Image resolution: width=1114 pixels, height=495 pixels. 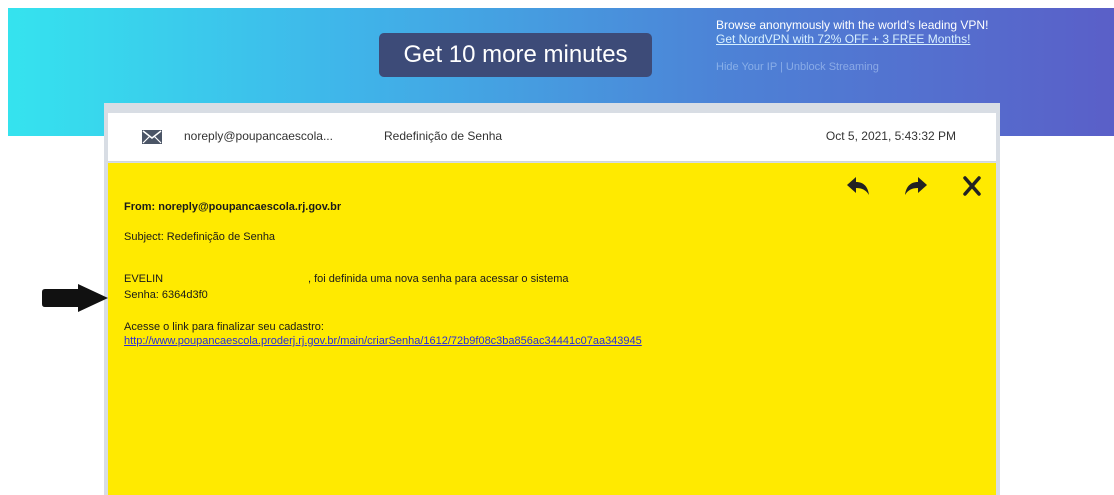 I want to click on email-subject-line: Subject: Redefinição de Senha, so click(x=200, y=237).